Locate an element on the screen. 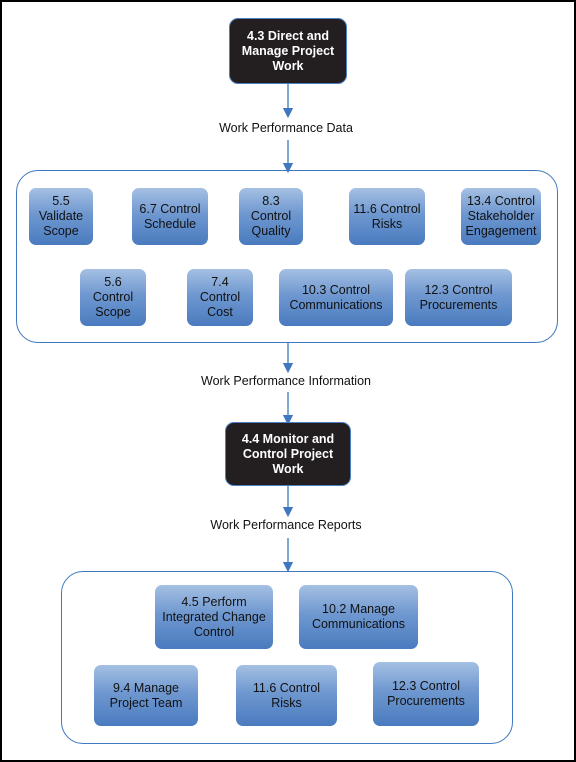 This screenshot has width=576, height=762. flow-label-work-performance-information: Work Performance Information is located at coordinates (286, 381).